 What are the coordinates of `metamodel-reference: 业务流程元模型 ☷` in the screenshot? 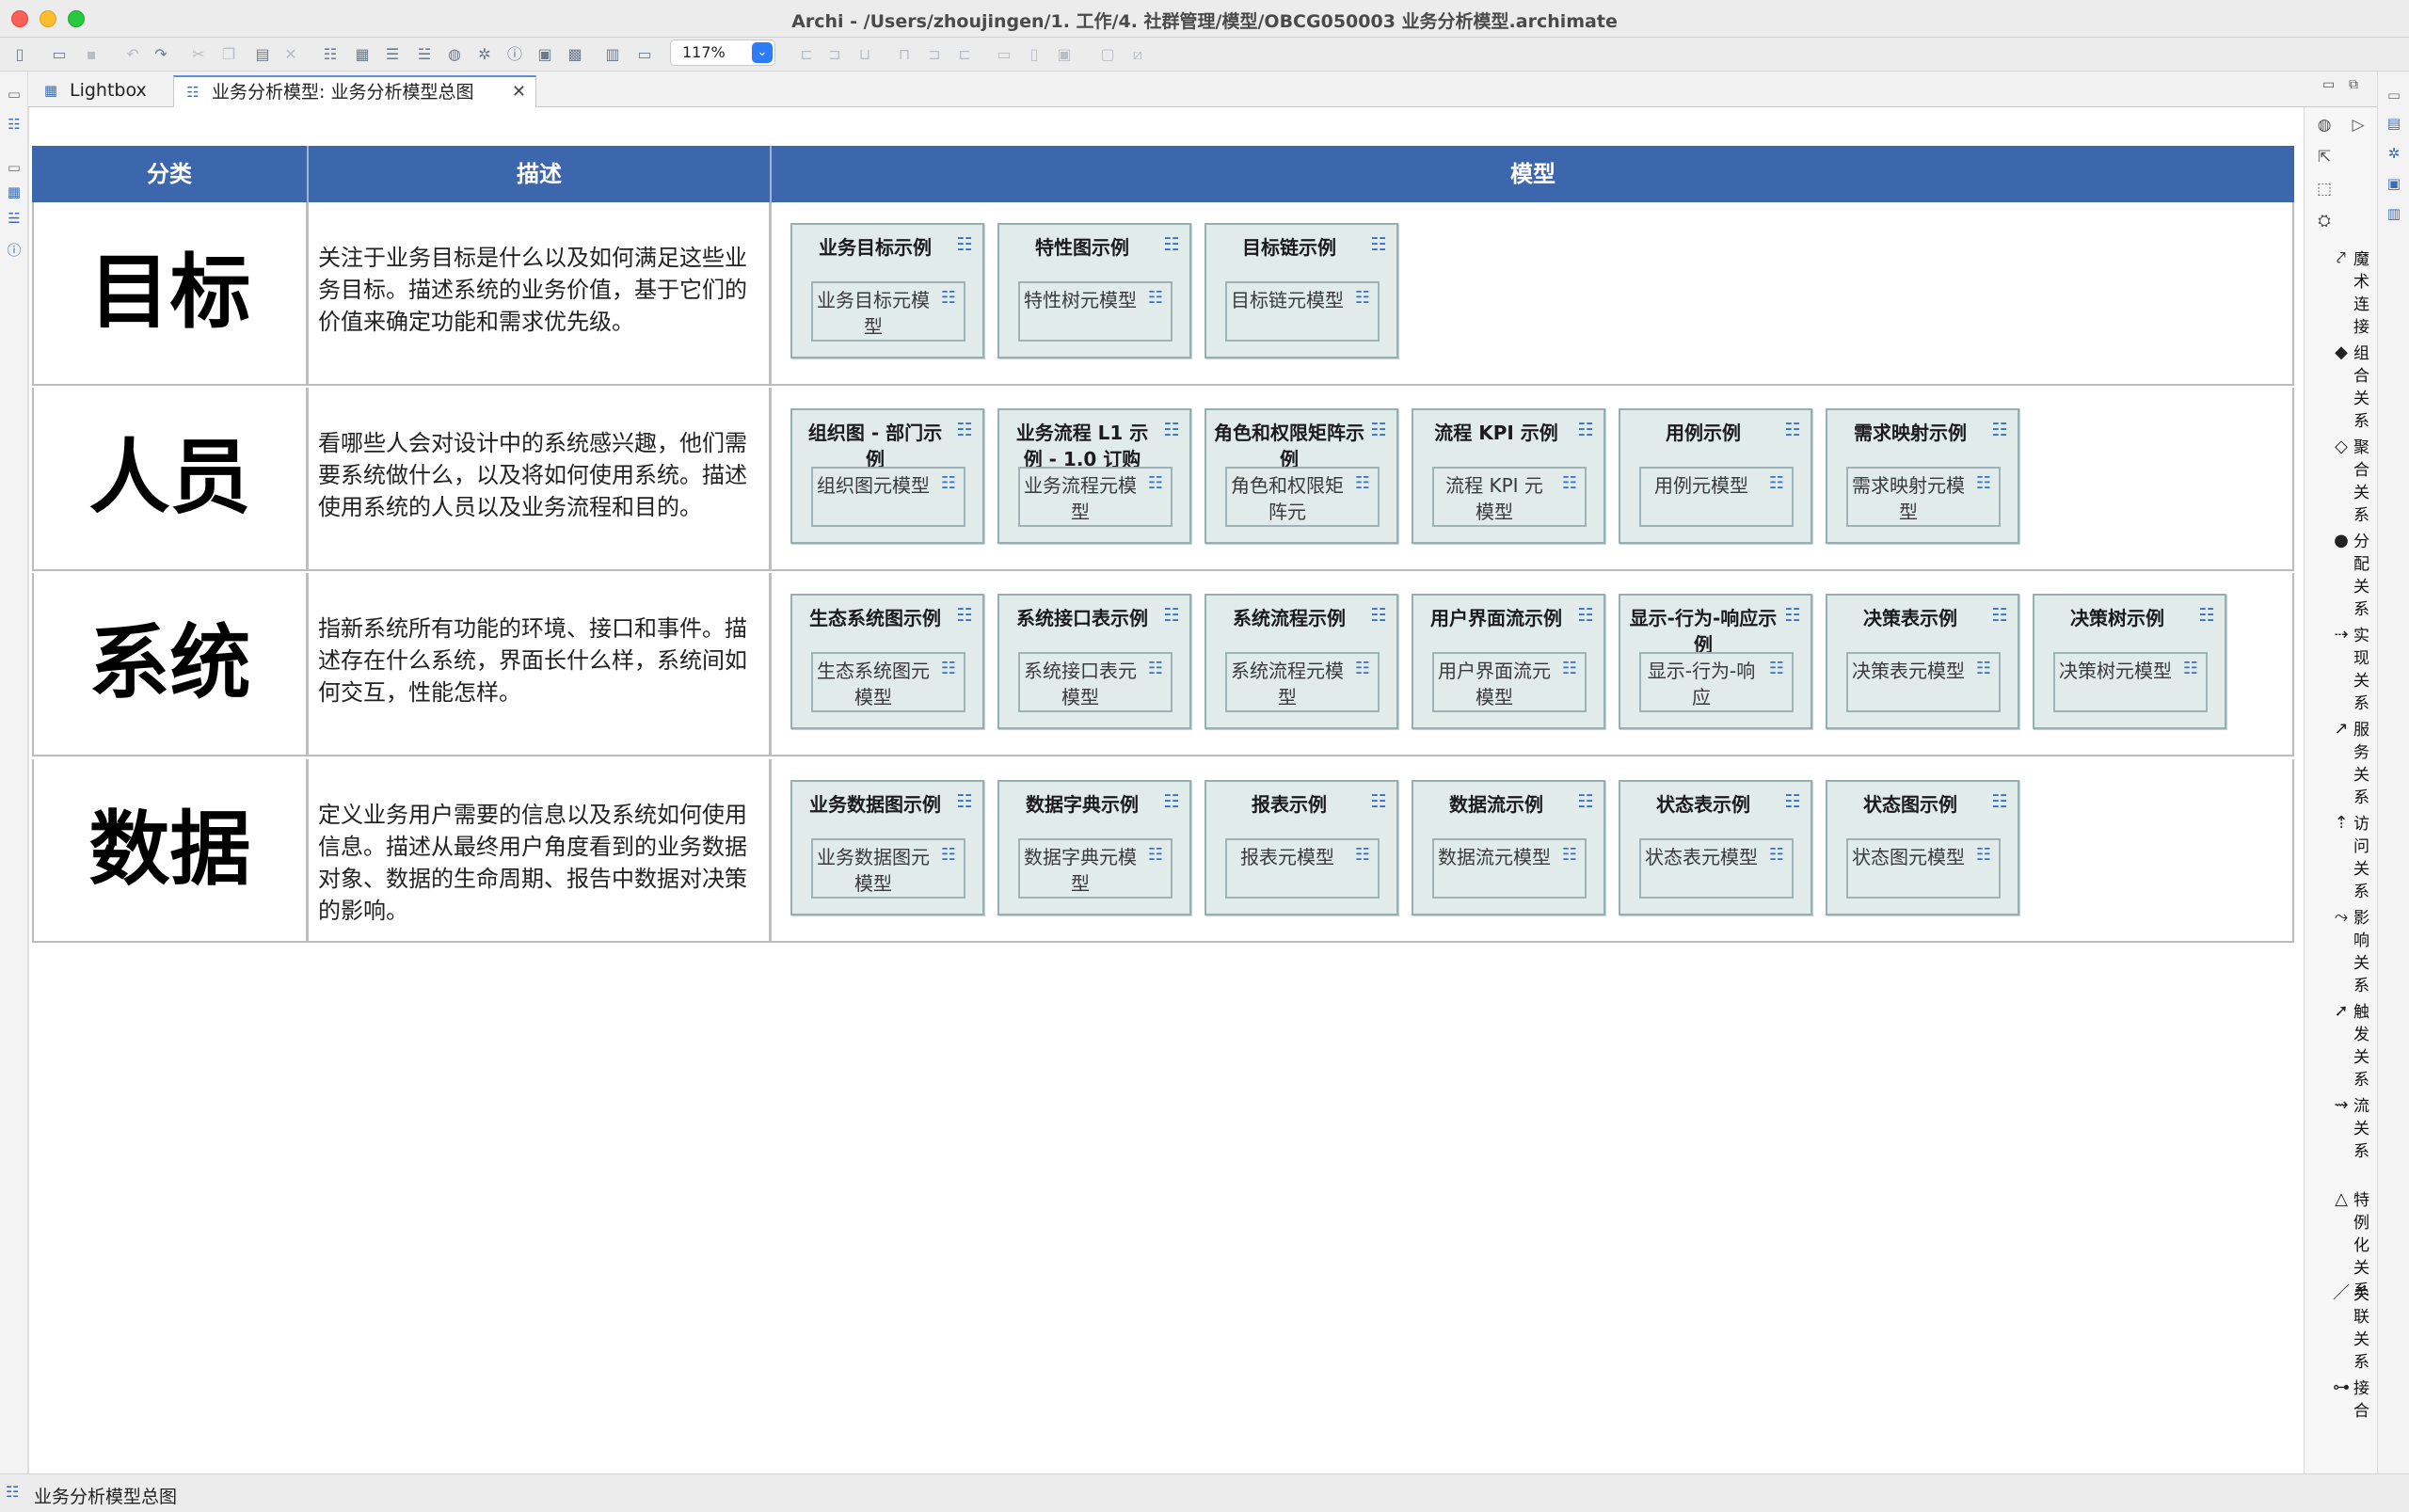 It's located at (1096, 497).